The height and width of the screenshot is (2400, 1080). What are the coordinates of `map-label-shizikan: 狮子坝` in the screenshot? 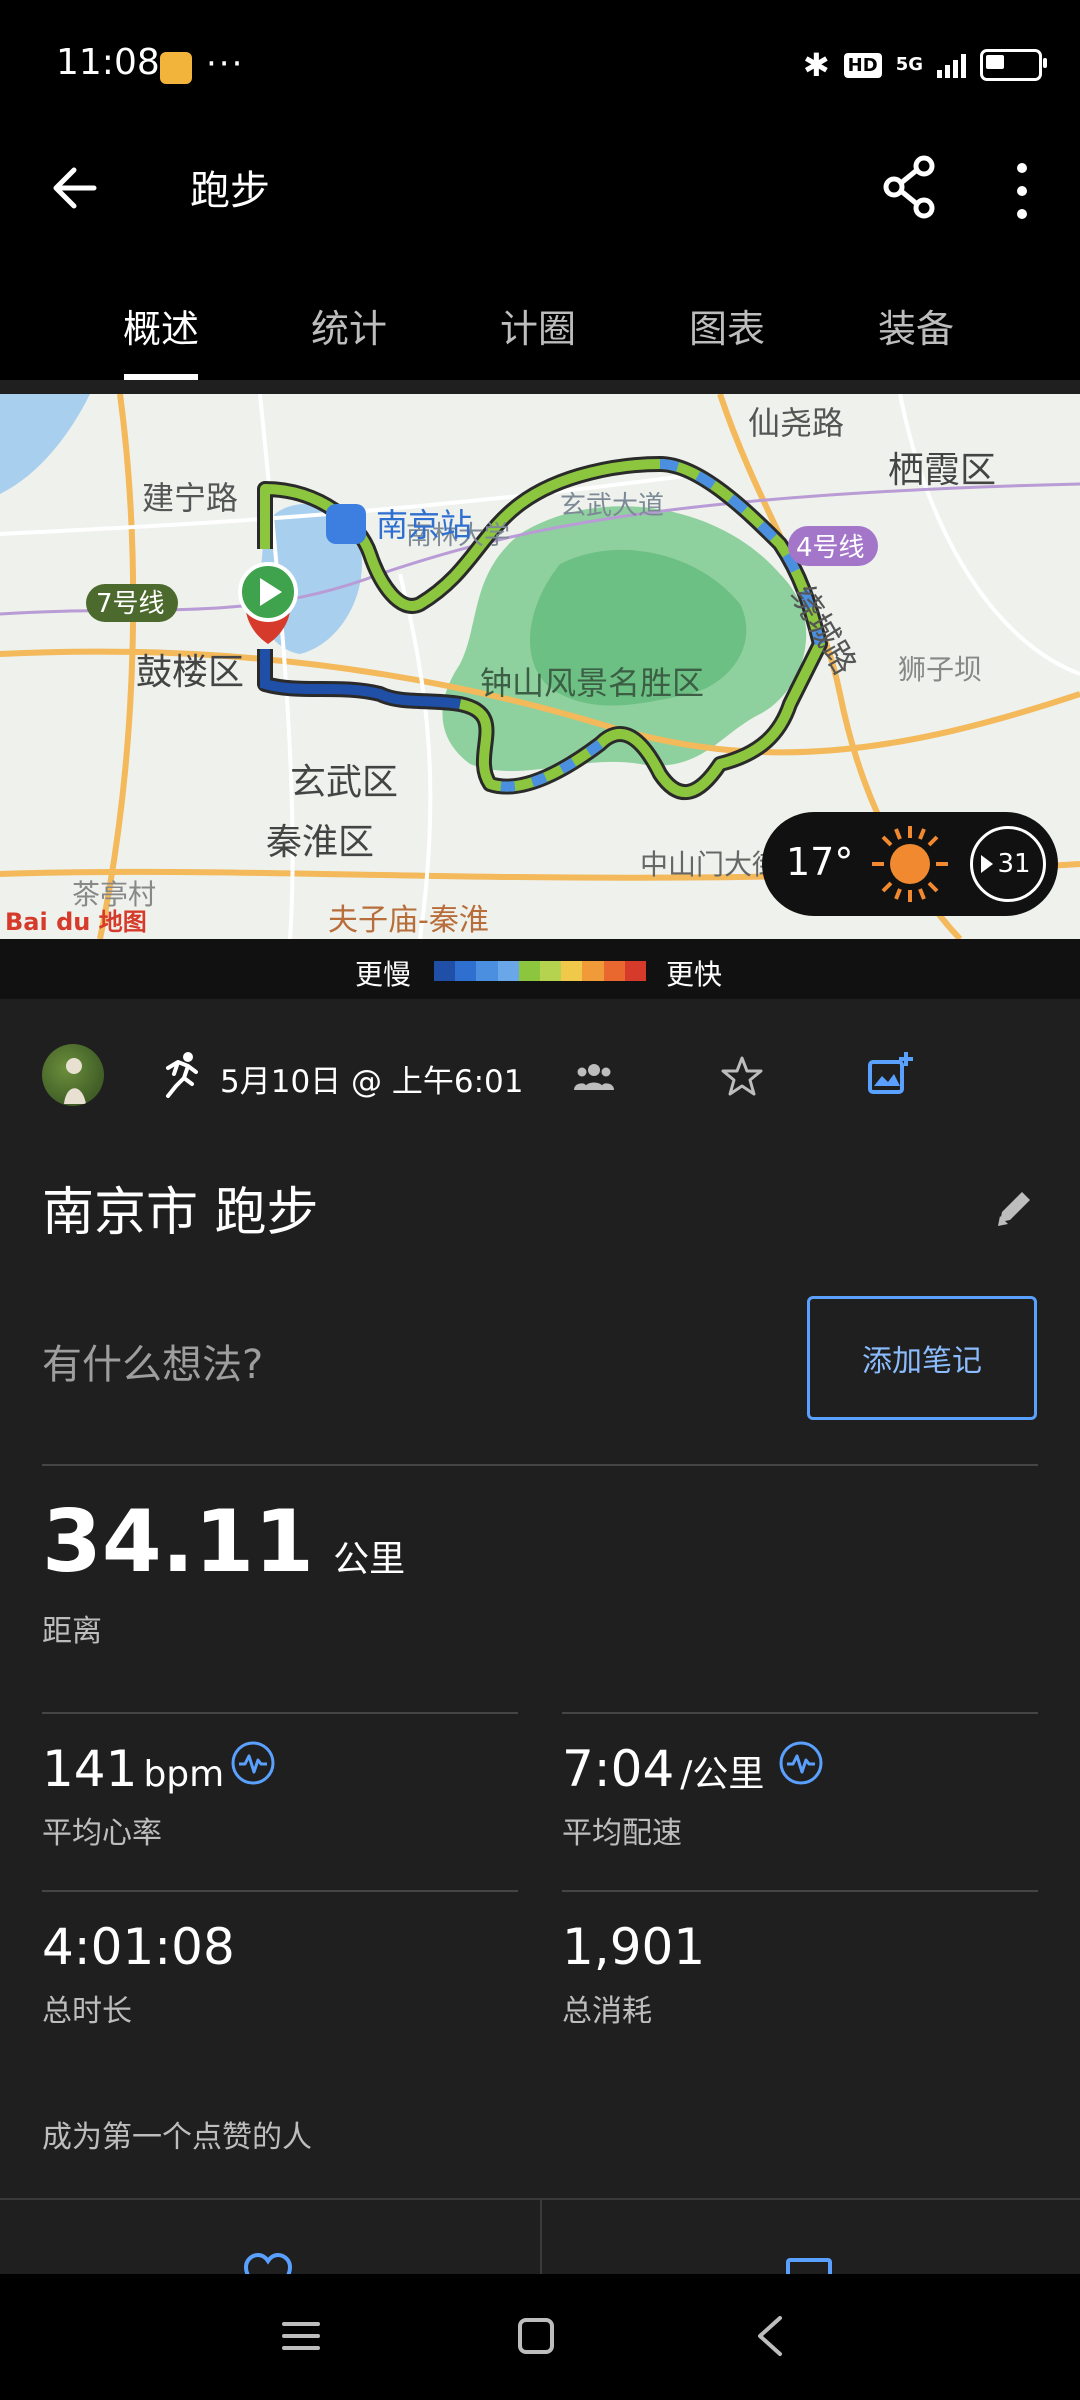 It's located at (940, 669).